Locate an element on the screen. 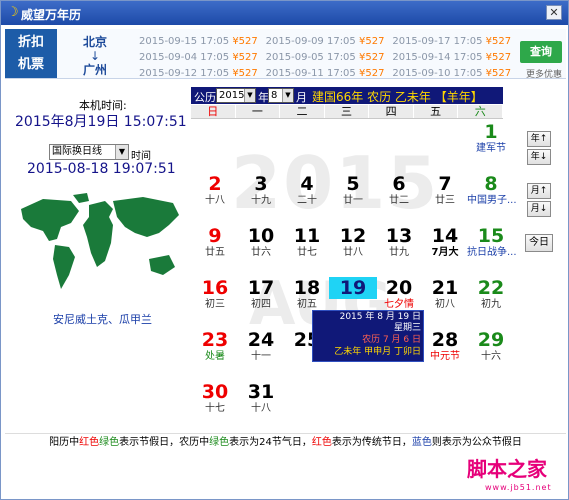 The image size is (569, 500). greenland-shape is located at coordinates (81, 198).